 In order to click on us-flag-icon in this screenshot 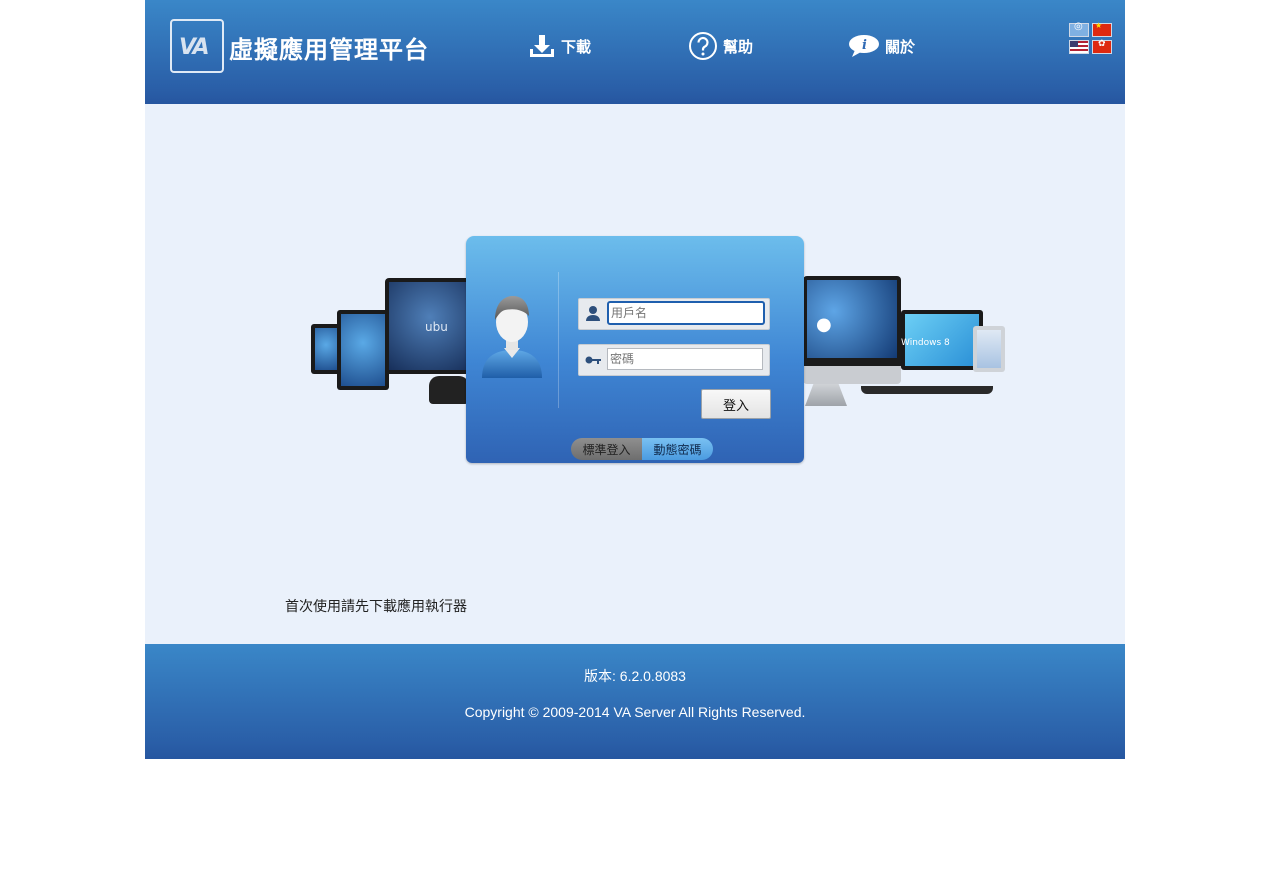, I will do `click(1079, 47)`.